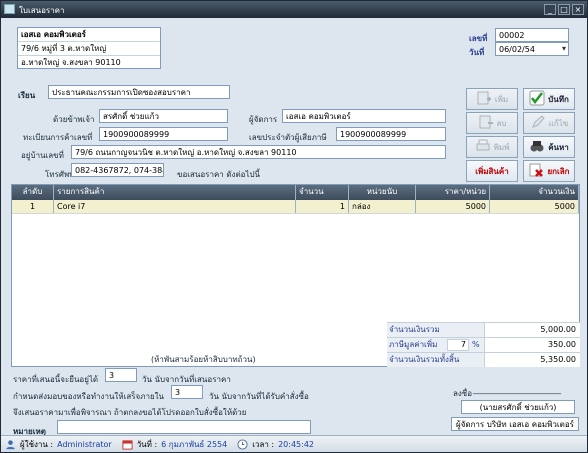 The height and width of the screenshot is (453, 588). I want to click on by-label: ด้วยข้าพเจ้า, so click(74, 119).